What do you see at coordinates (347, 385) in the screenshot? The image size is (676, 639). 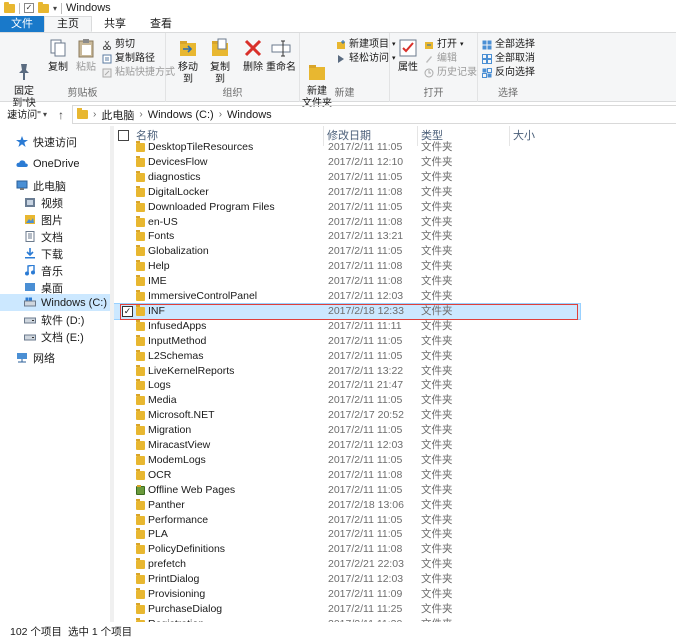 I see `table-row: Logs 2017/2/11 21:47 文件夹` at bounding box center [347, 385].